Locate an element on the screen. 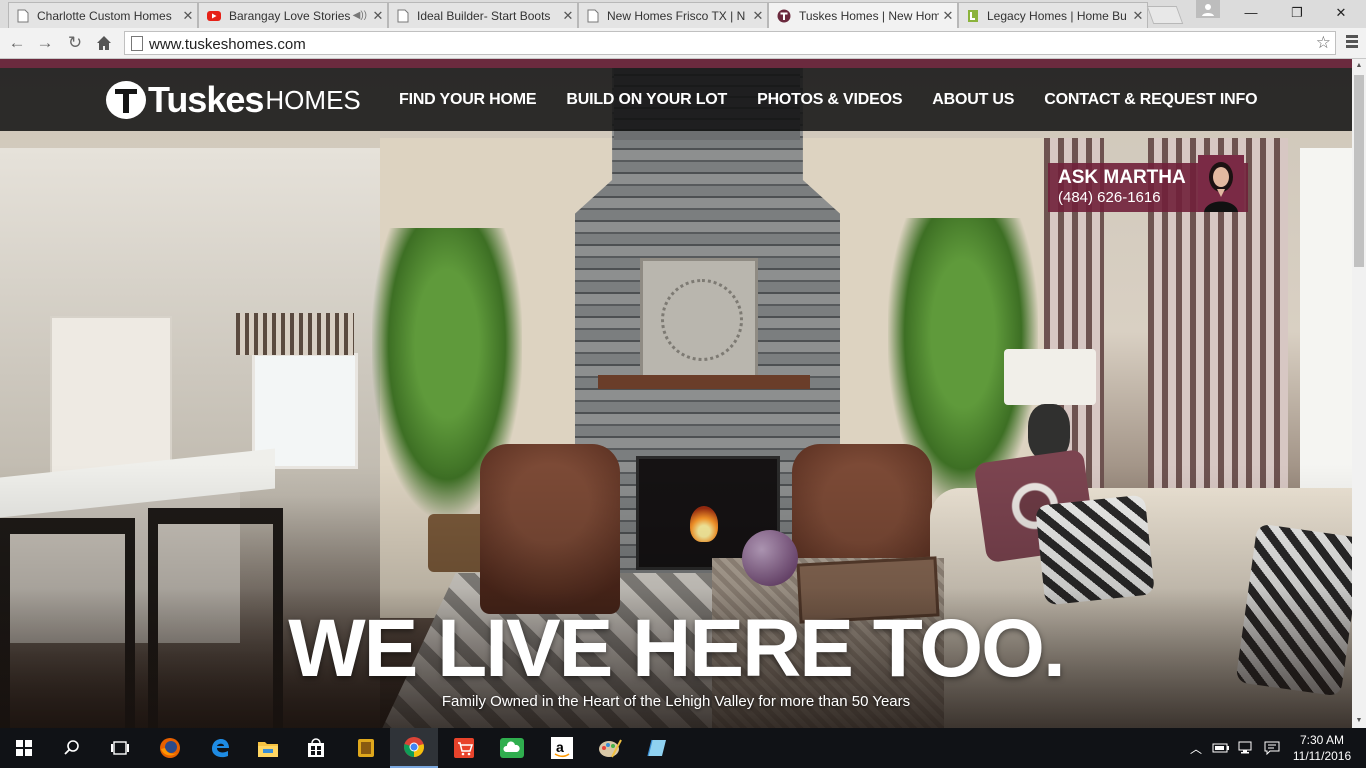 This screenshot has height=768, width=1366. svg-text: a is located at coordinates (560, 747).